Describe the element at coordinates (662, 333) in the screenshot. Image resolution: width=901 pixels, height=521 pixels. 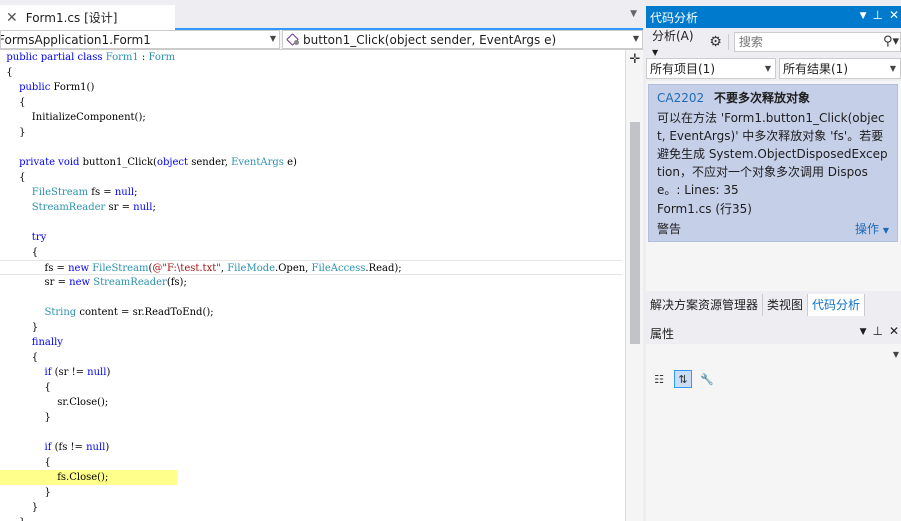
I see `properties-title: 属性` at that location.